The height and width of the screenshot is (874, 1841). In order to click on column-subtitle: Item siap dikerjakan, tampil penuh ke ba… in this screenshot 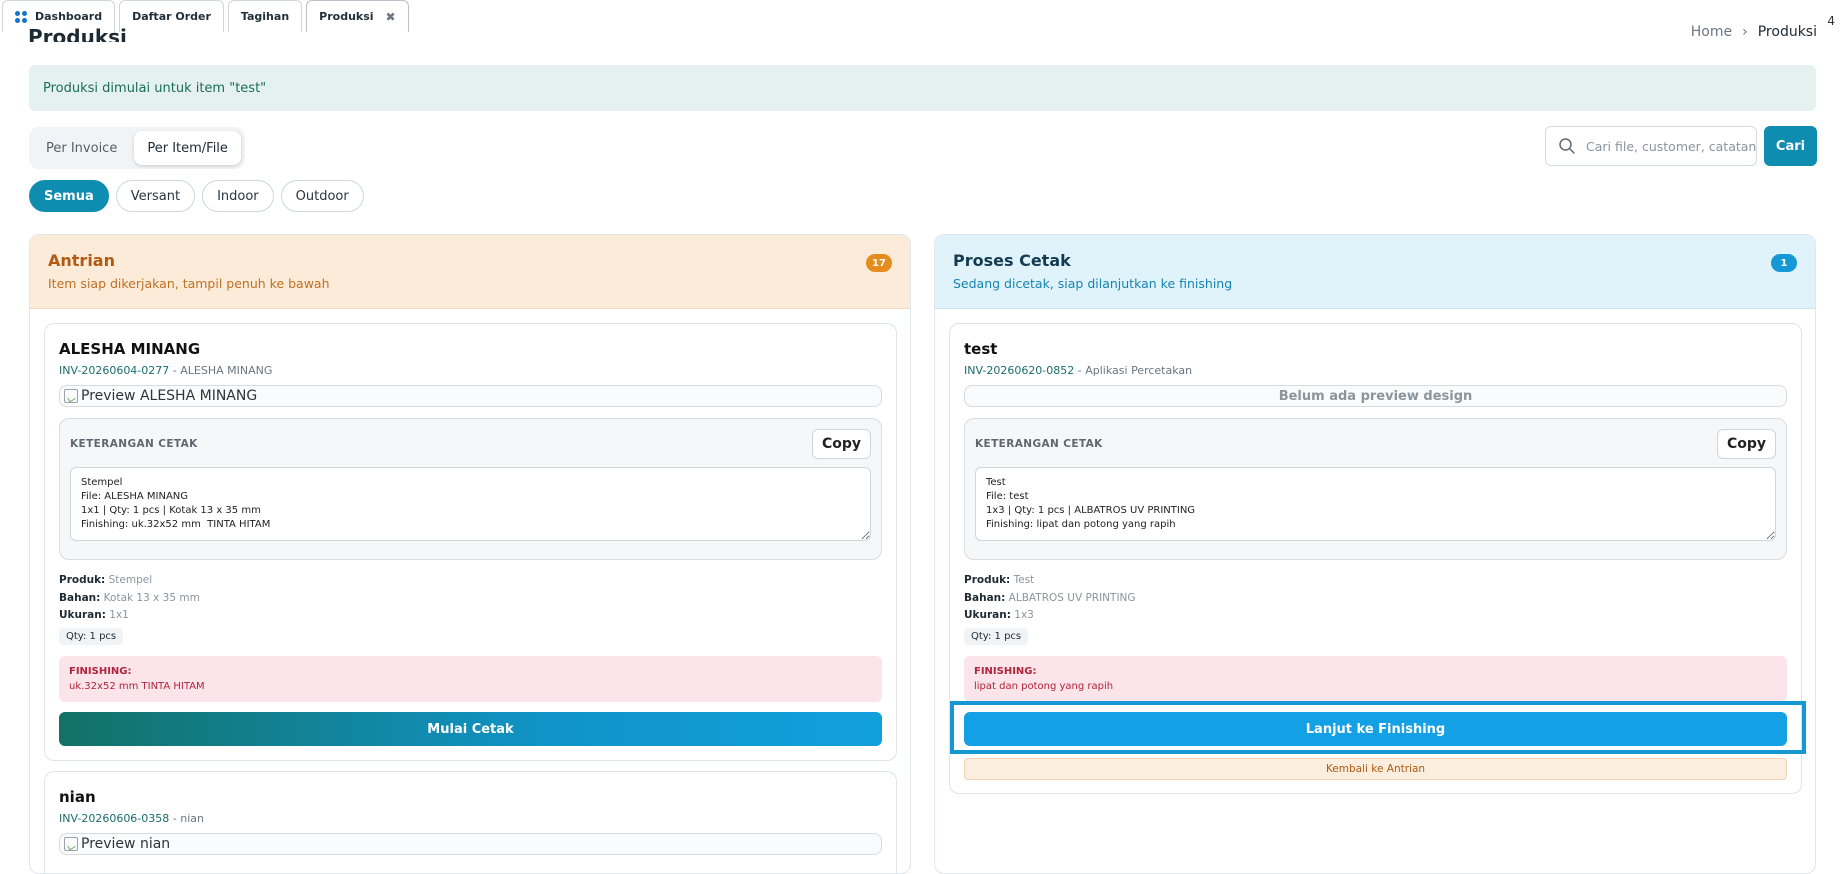, I will do `click(189, 283)`.